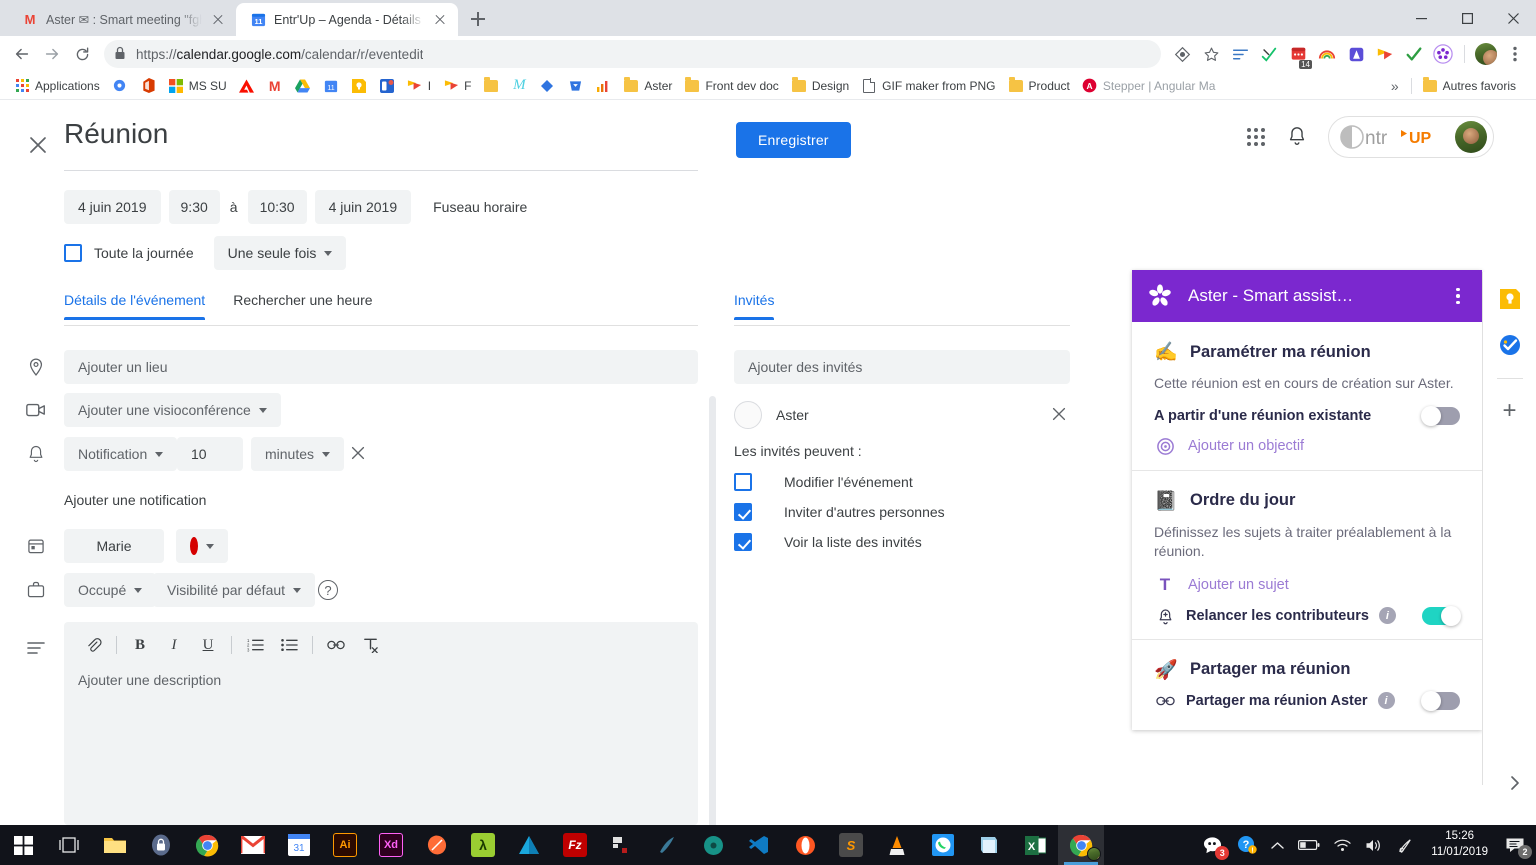 Image resolution: width=1536 pixels, height=865 pixels. What do you see at coordinates (1471, 137) in the screenshot?
I see `avatar` at bounding box center [1471, 137].